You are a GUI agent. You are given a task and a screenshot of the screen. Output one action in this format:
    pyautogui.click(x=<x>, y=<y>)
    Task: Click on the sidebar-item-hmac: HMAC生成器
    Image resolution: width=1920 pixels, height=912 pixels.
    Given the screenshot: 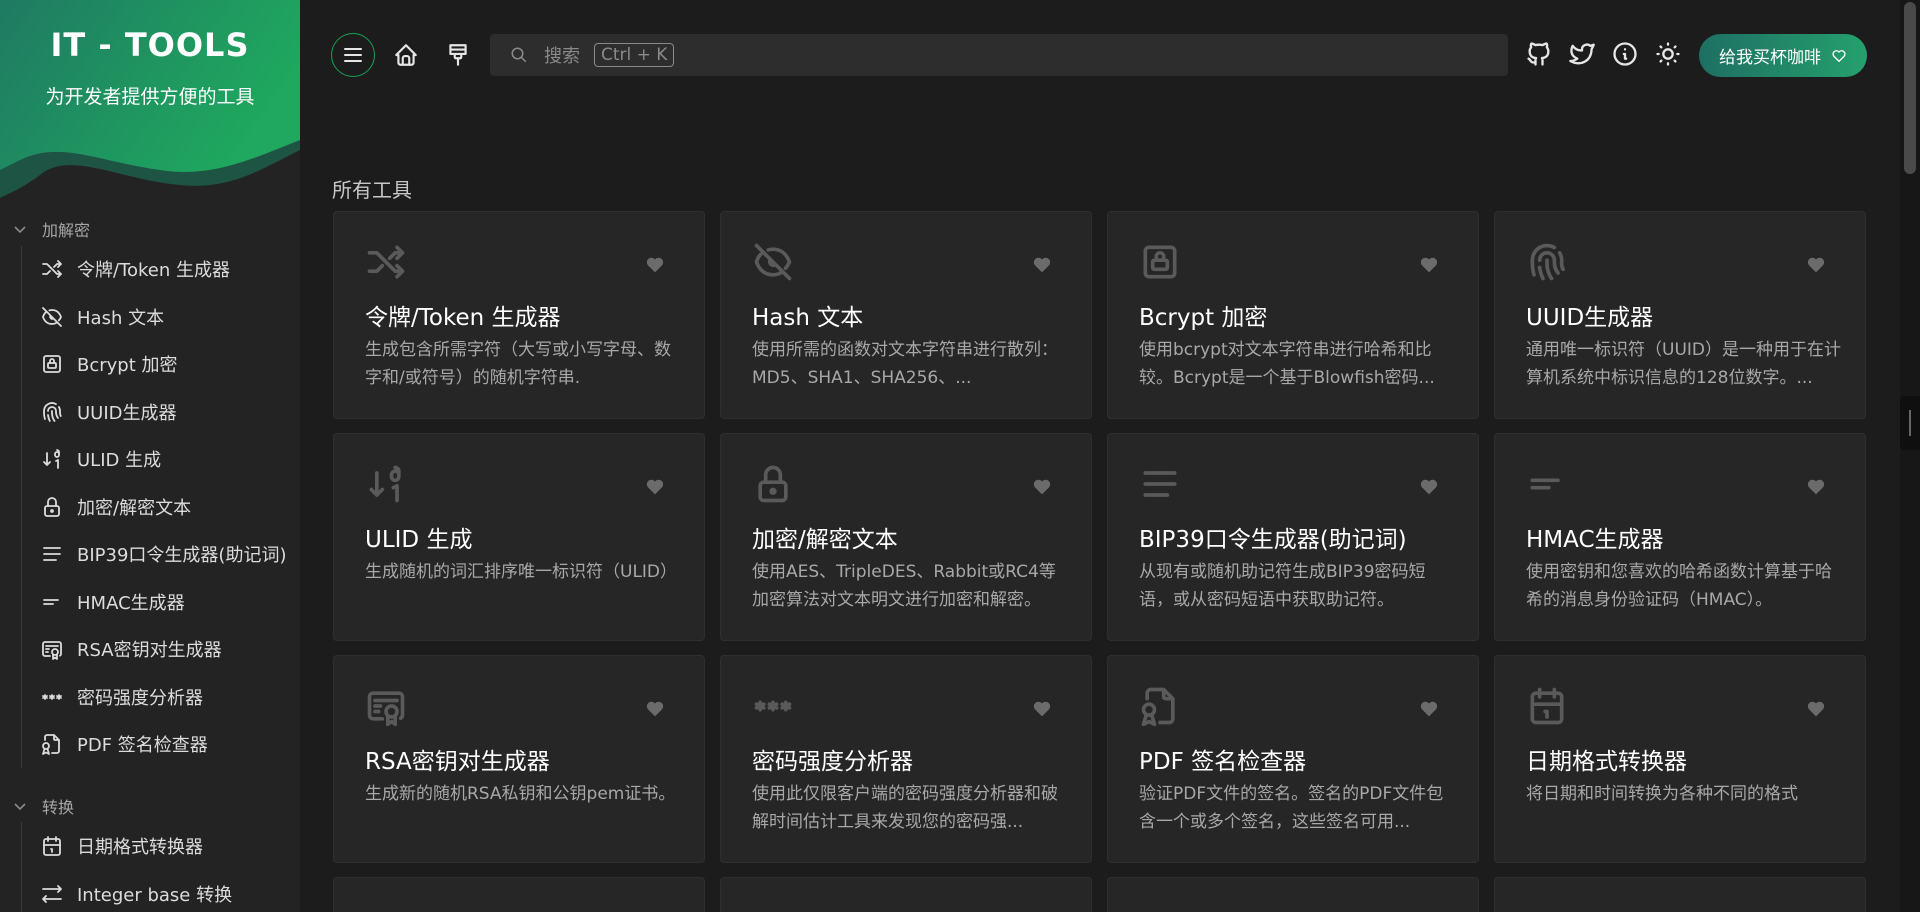 What is the action you would take?
    pyautogui.click(x=165, y=602)
    